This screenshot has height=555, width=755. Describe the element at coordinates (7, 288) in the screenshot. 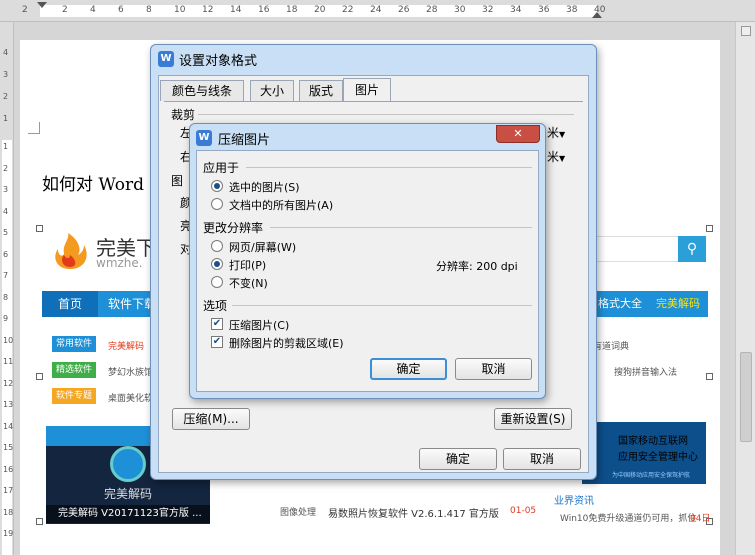

I see `vertical-ruler: 4 3 2 1 1 2 3 4 5 6 7 8 9 10 11 12 13 14 15 16 17 18 19` at that location.